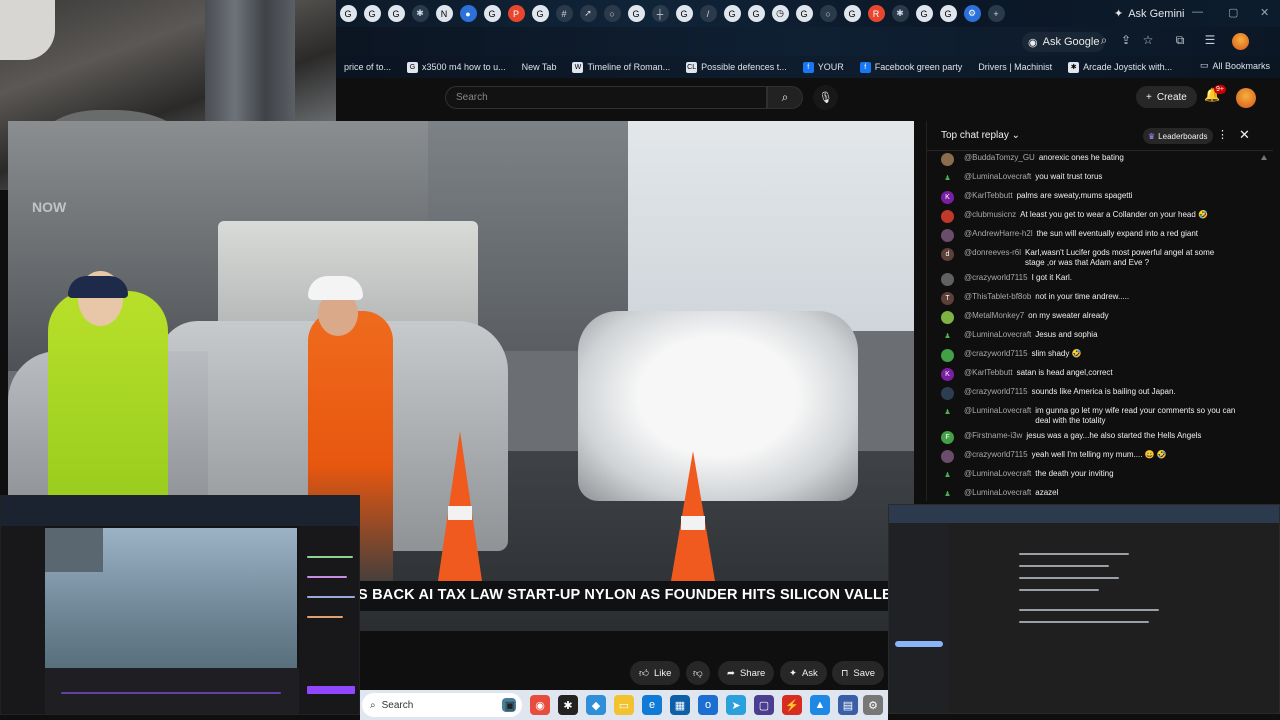  What do you see at coordinates (596, 705) in the screenshot?
I see `app-icon: ◆` at bounding box center [596, 705].